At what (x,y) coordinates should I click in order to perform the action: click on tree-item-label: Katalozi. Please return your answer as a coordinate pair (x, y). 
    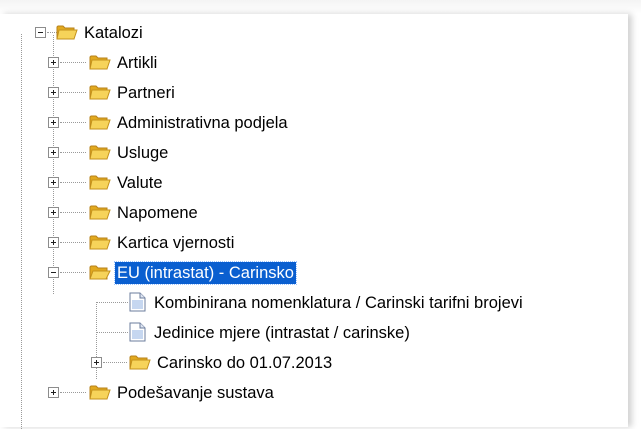
    Looking at the image, I should click on (113, 33).